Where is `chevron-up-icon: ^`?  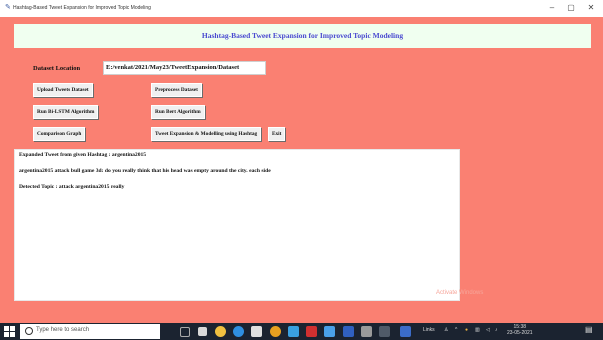
chevron-up-icon: ^ is located at coordinates (456, 330).